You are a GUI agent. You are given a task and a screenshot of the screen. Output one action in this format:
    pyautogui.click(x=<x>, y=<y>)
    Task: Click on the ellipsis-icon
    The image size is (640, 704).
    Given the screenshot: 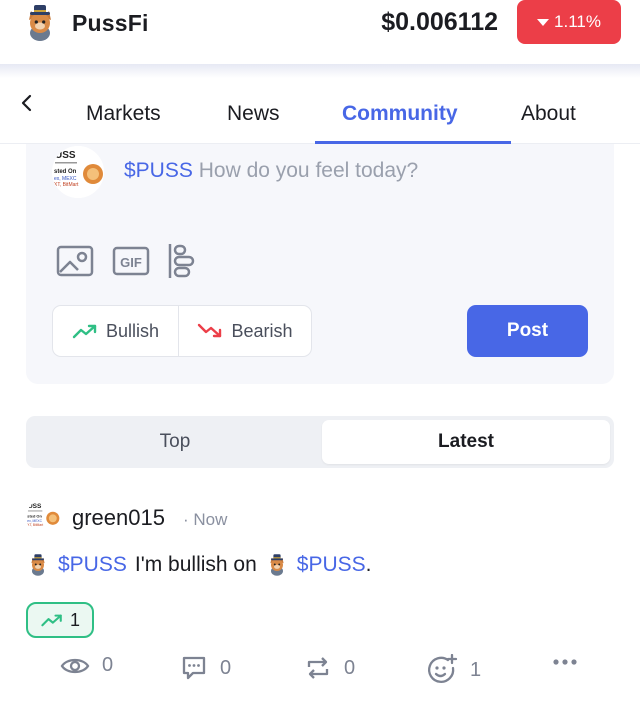 What is the action you would take?
    pyautogui.click(x=565, y=662)
    